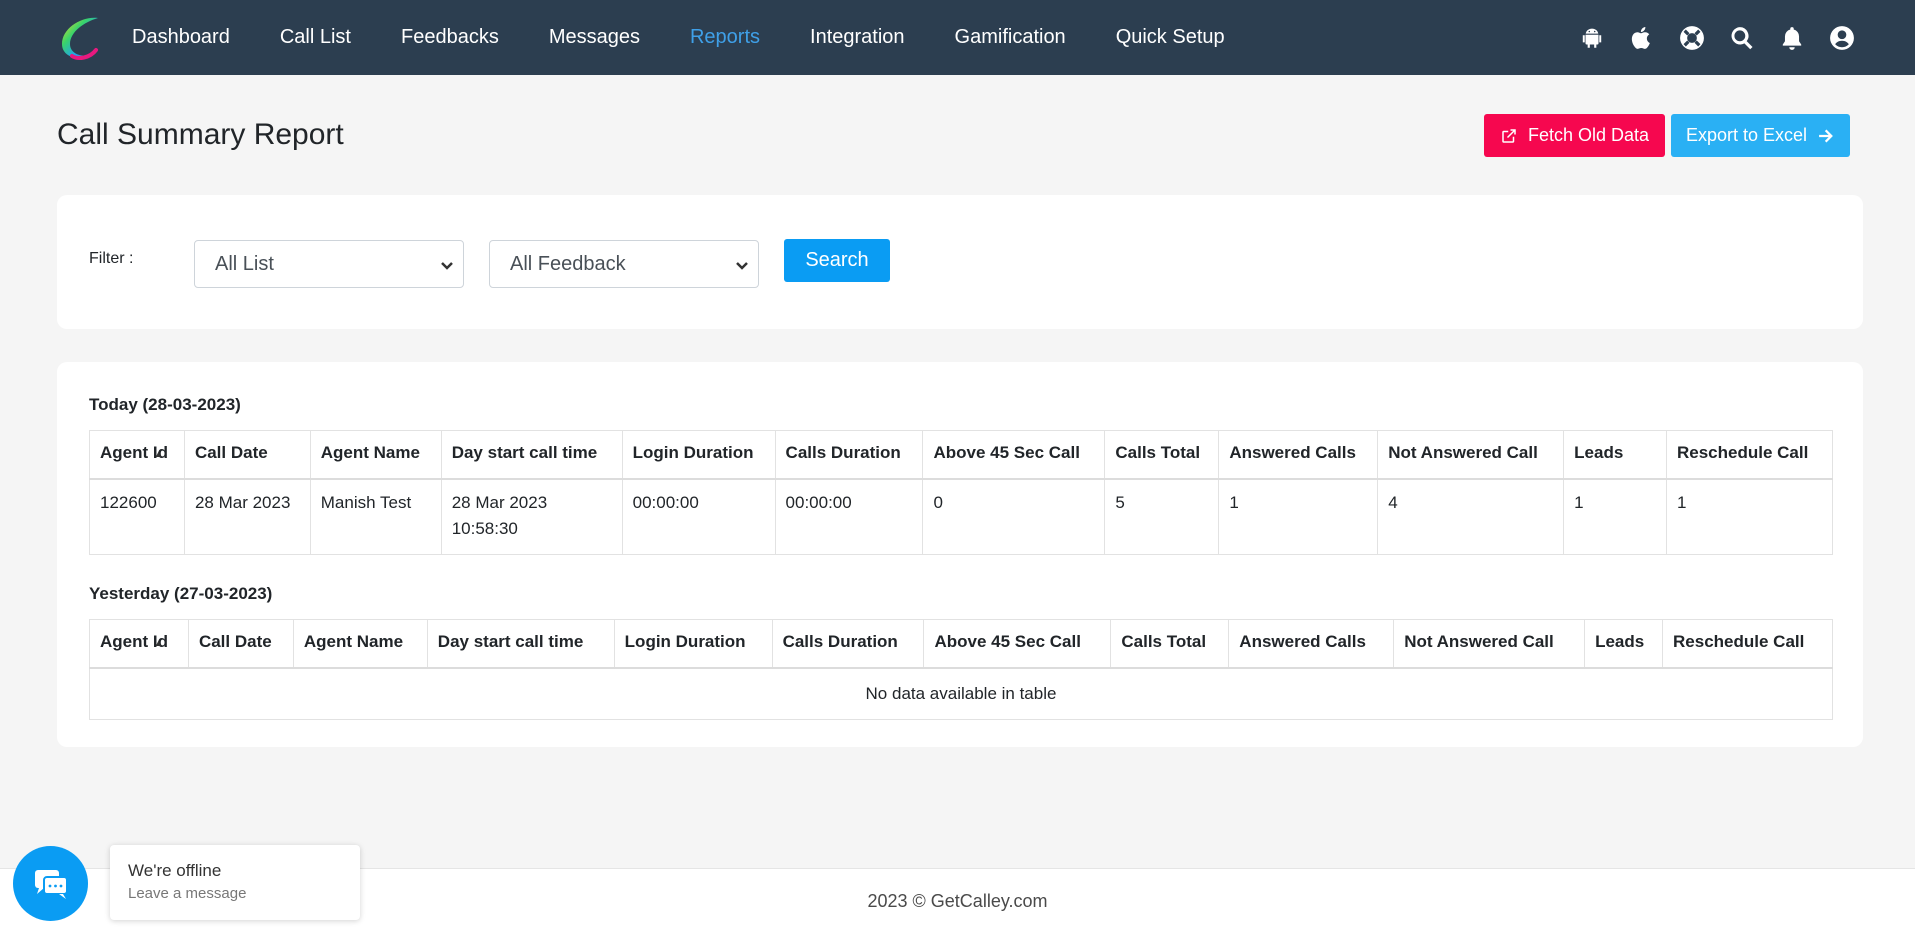 Image resolution: width=1915 pixels, height=930 pixels. What do you see at coordinates (235, 882) in the screenshot?
I see `chat-offline-card: We're offline Leave a message` at bounding box center [235, 882].